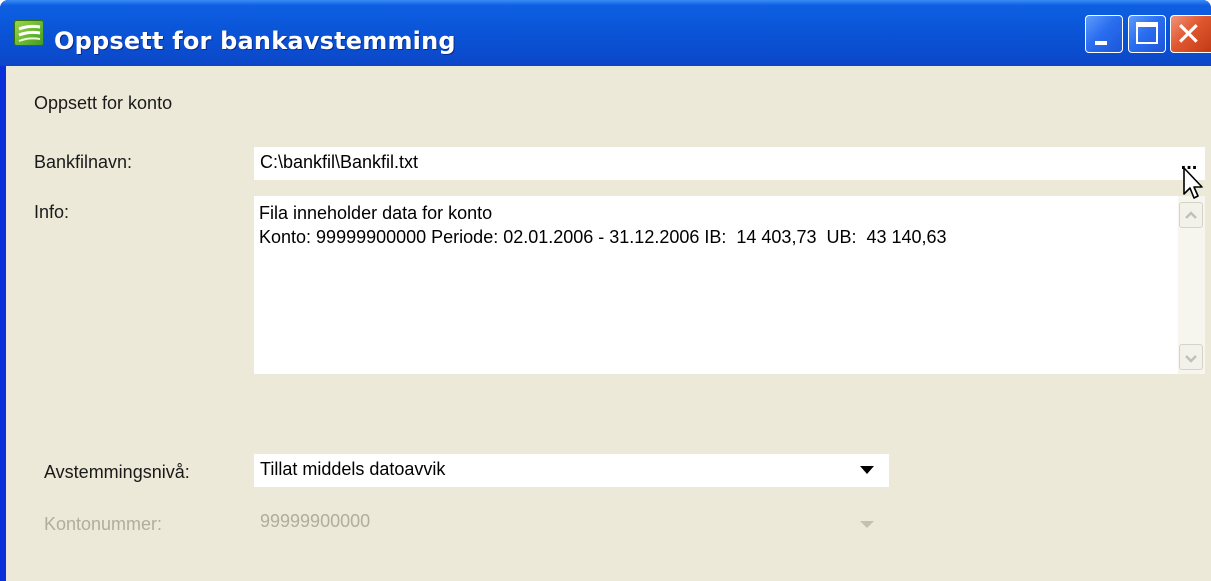 This screenshot has height=581, width=1211. I want to click on close-button: ✕, so click(1190, 34).